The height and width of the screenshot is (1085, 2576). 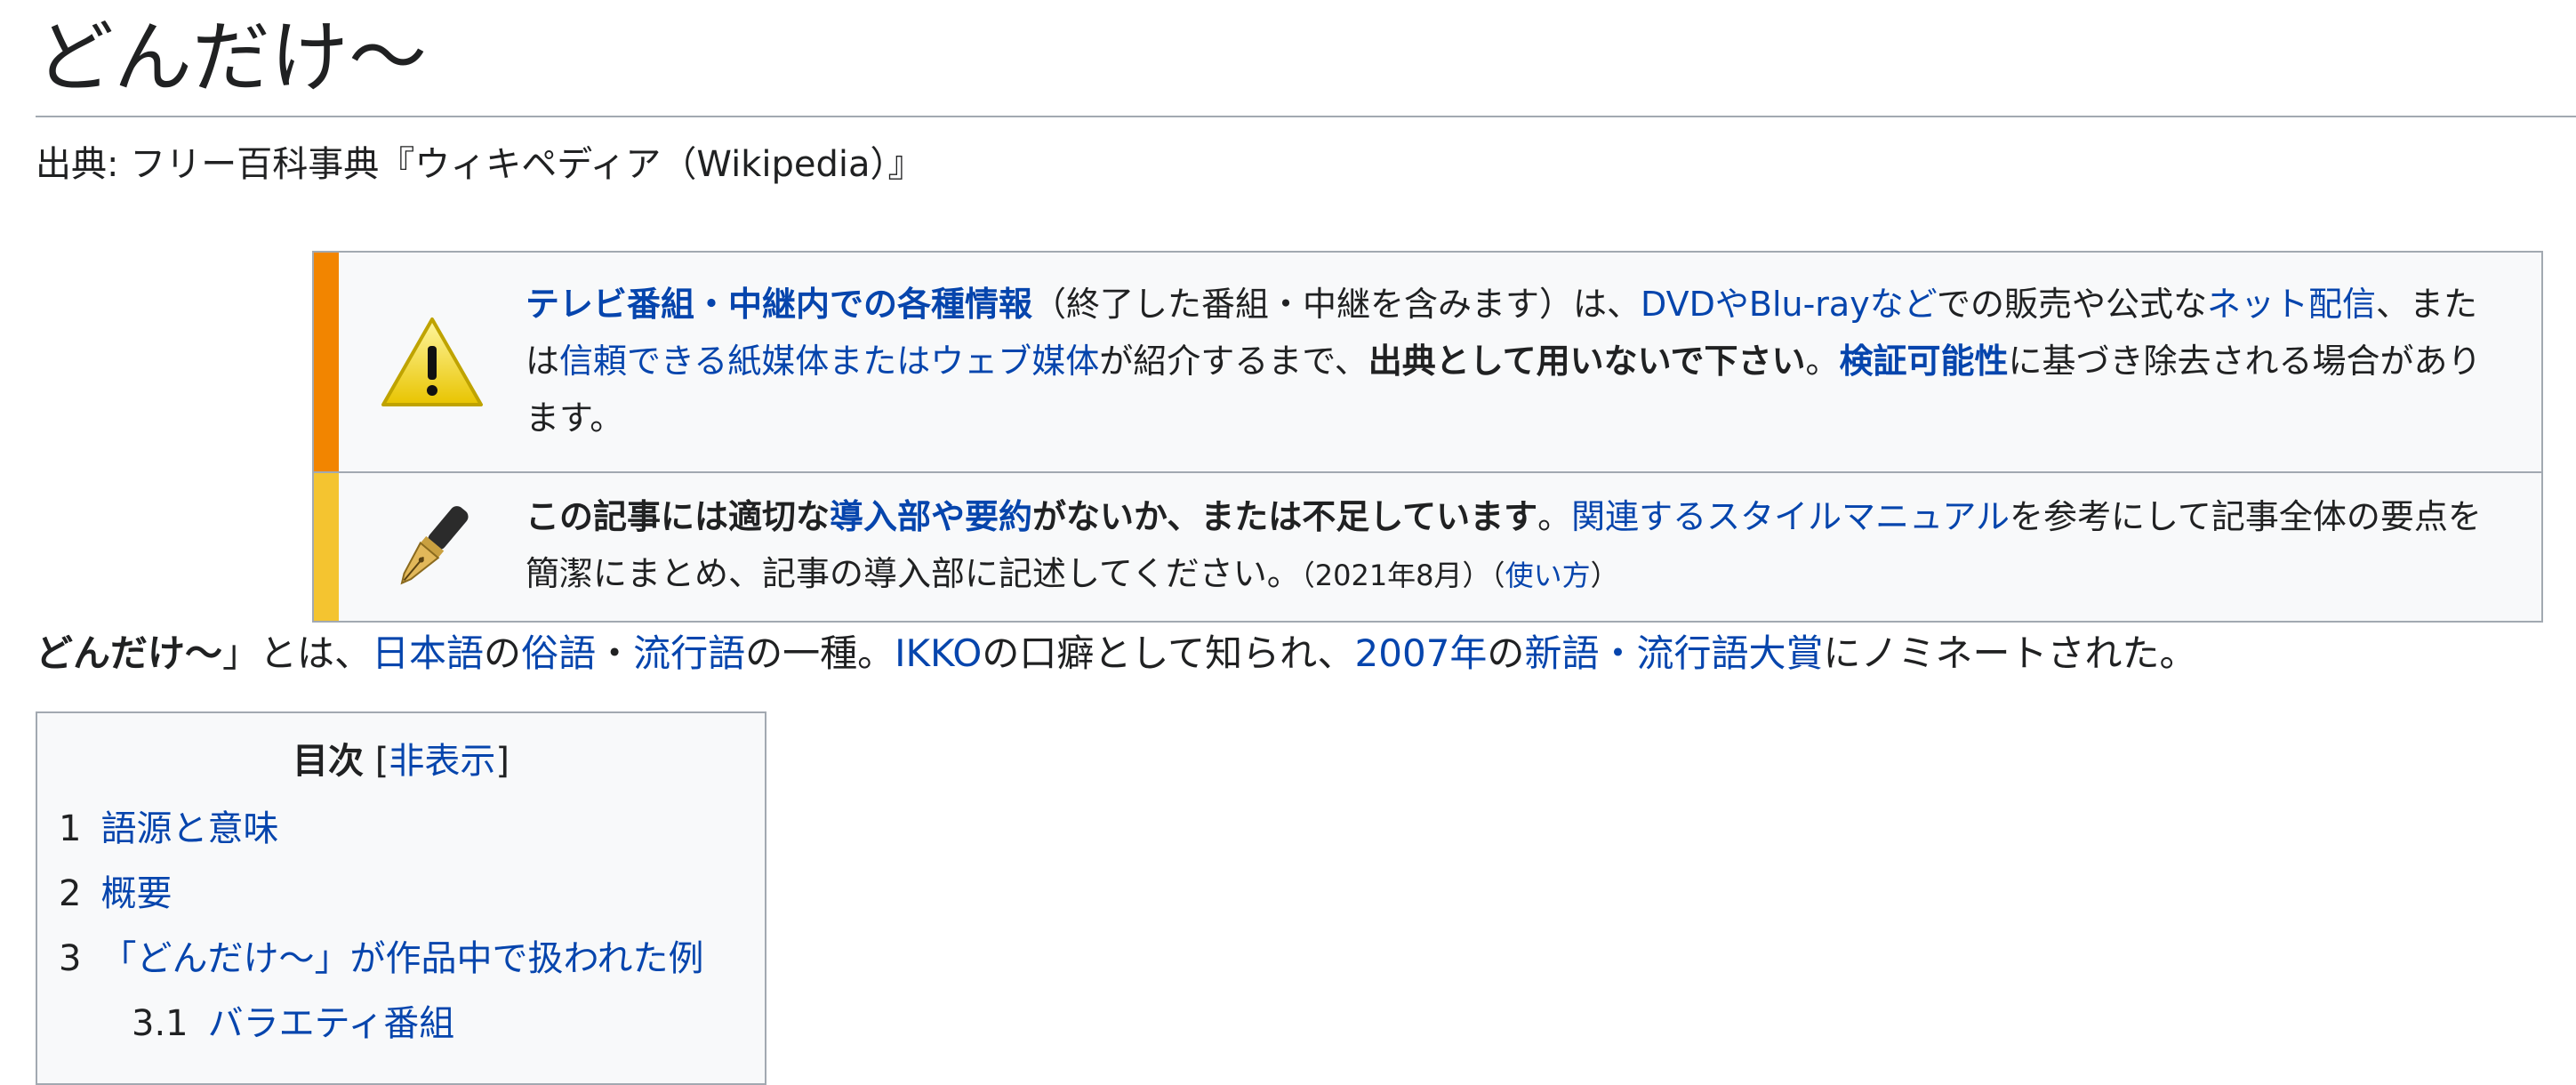 What do you see at coordinates (297, 653) in the screenshot?
I see `text: 」とは、` at bounding box center [297, 653].